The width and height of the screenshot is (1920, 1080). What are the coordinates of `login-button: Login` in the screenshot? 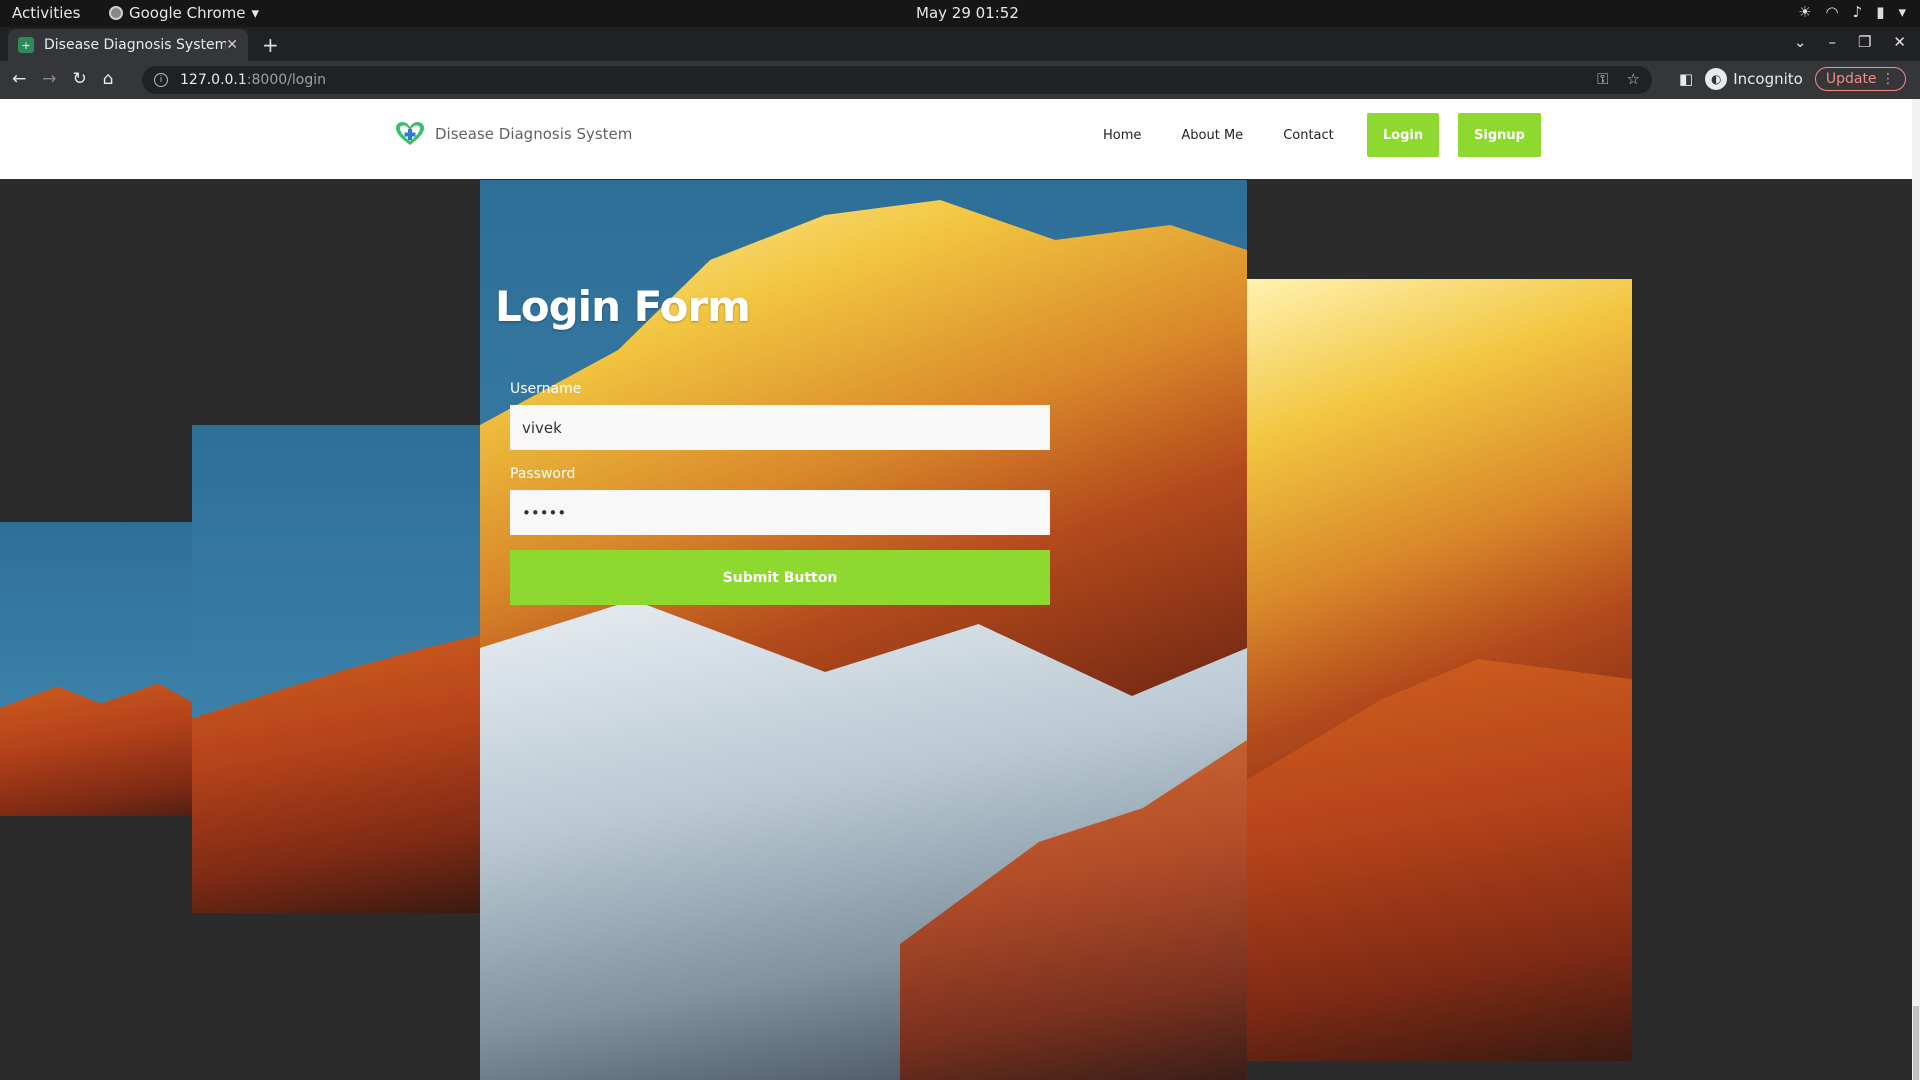 It's located at (1403, 135).